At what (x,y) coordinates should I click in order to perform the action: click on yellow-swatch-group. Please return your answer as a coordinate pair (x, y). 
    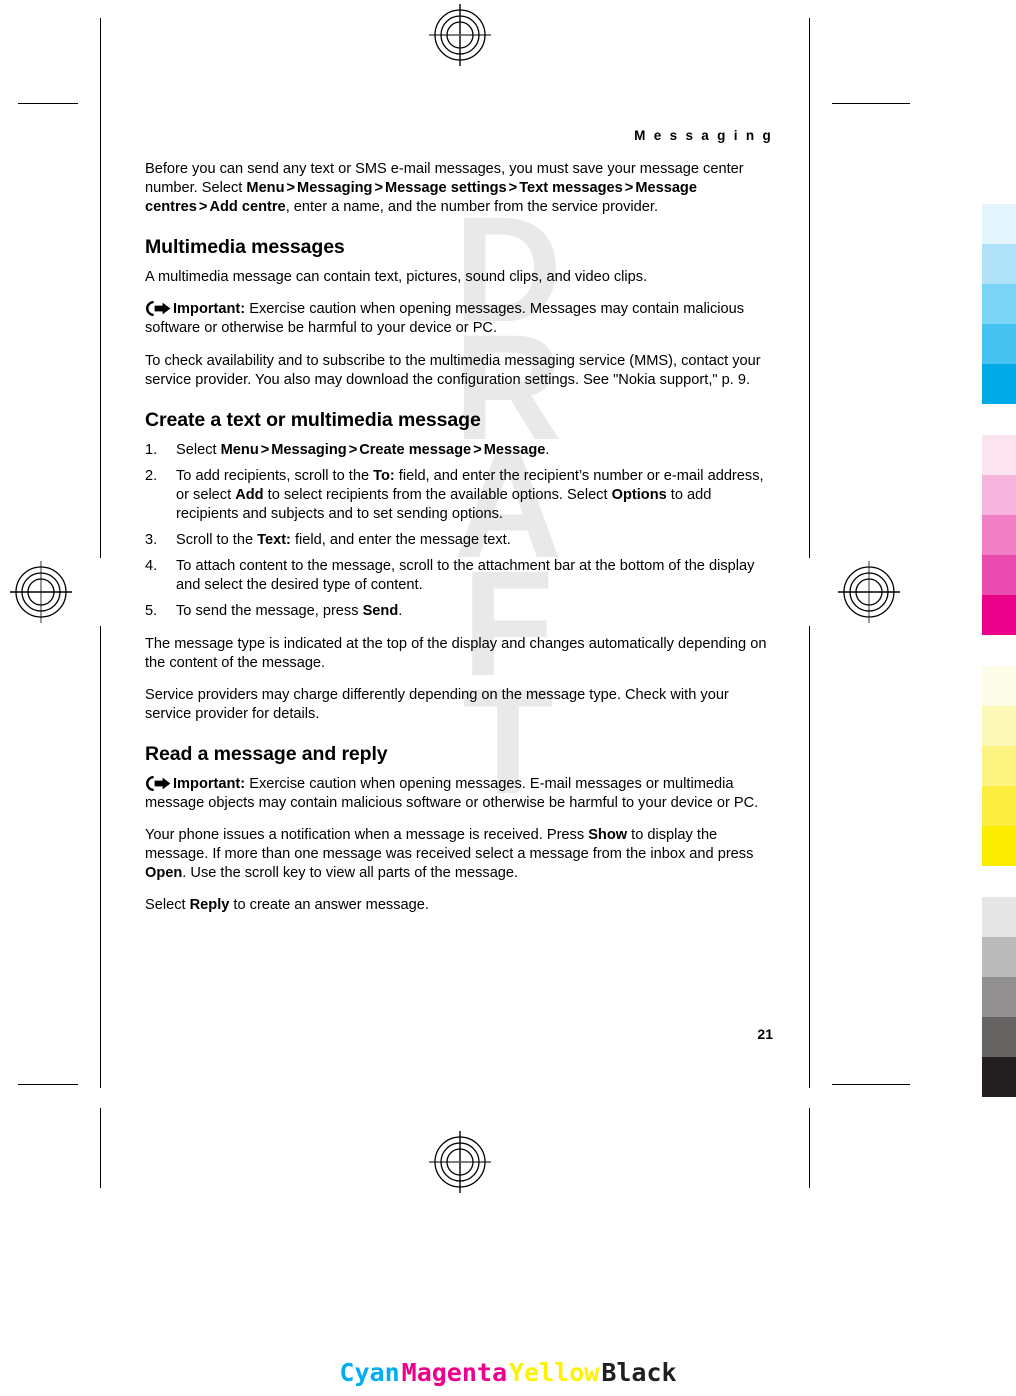
    Looking at the image, I should click on (999, 766).